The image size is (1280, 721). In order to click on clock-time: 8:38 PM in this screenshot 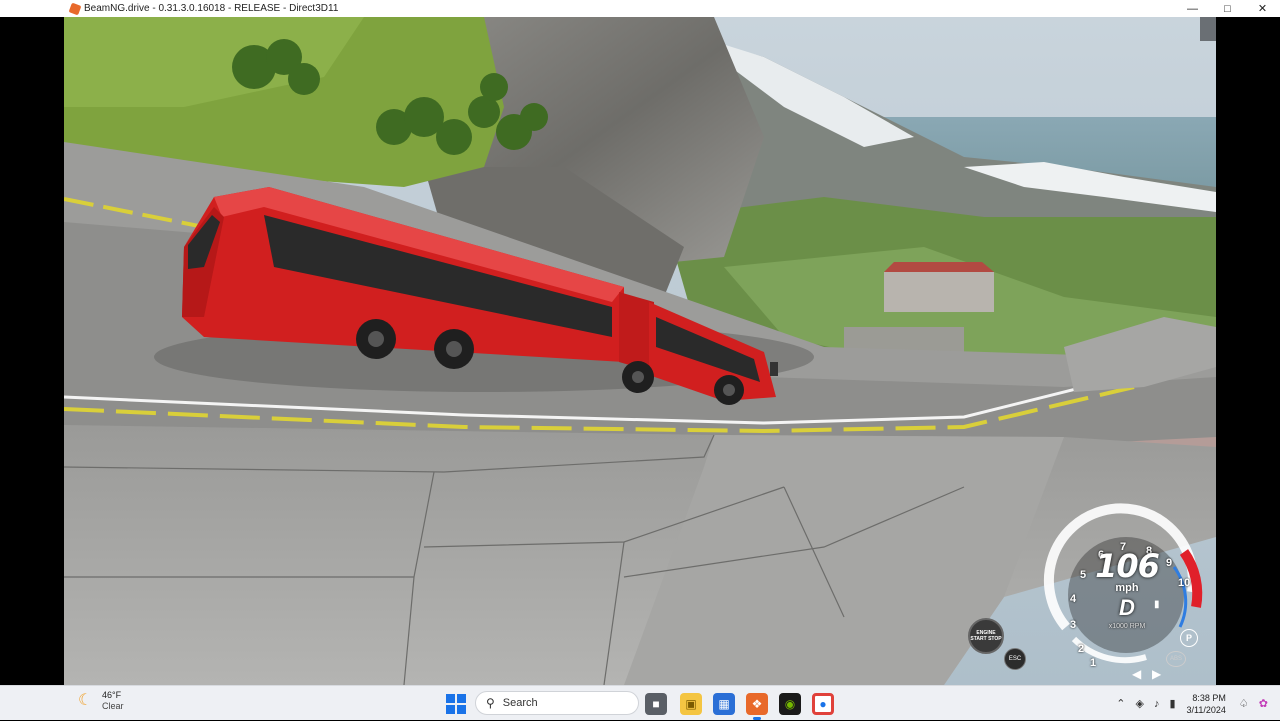, I will do `click(1209, 697)`.